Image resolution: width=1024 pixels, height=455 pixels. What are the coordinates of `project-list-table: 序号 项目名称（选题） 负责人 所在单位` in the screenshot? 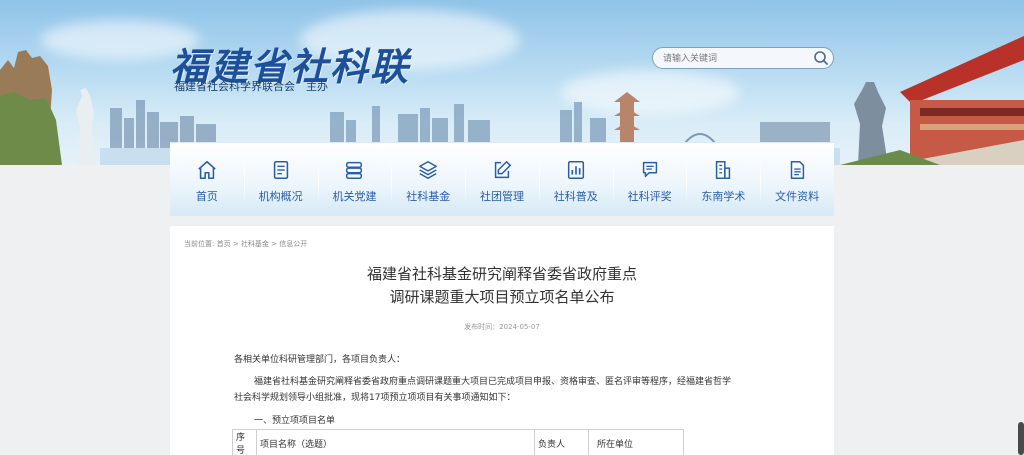 It's located at (458, 442).